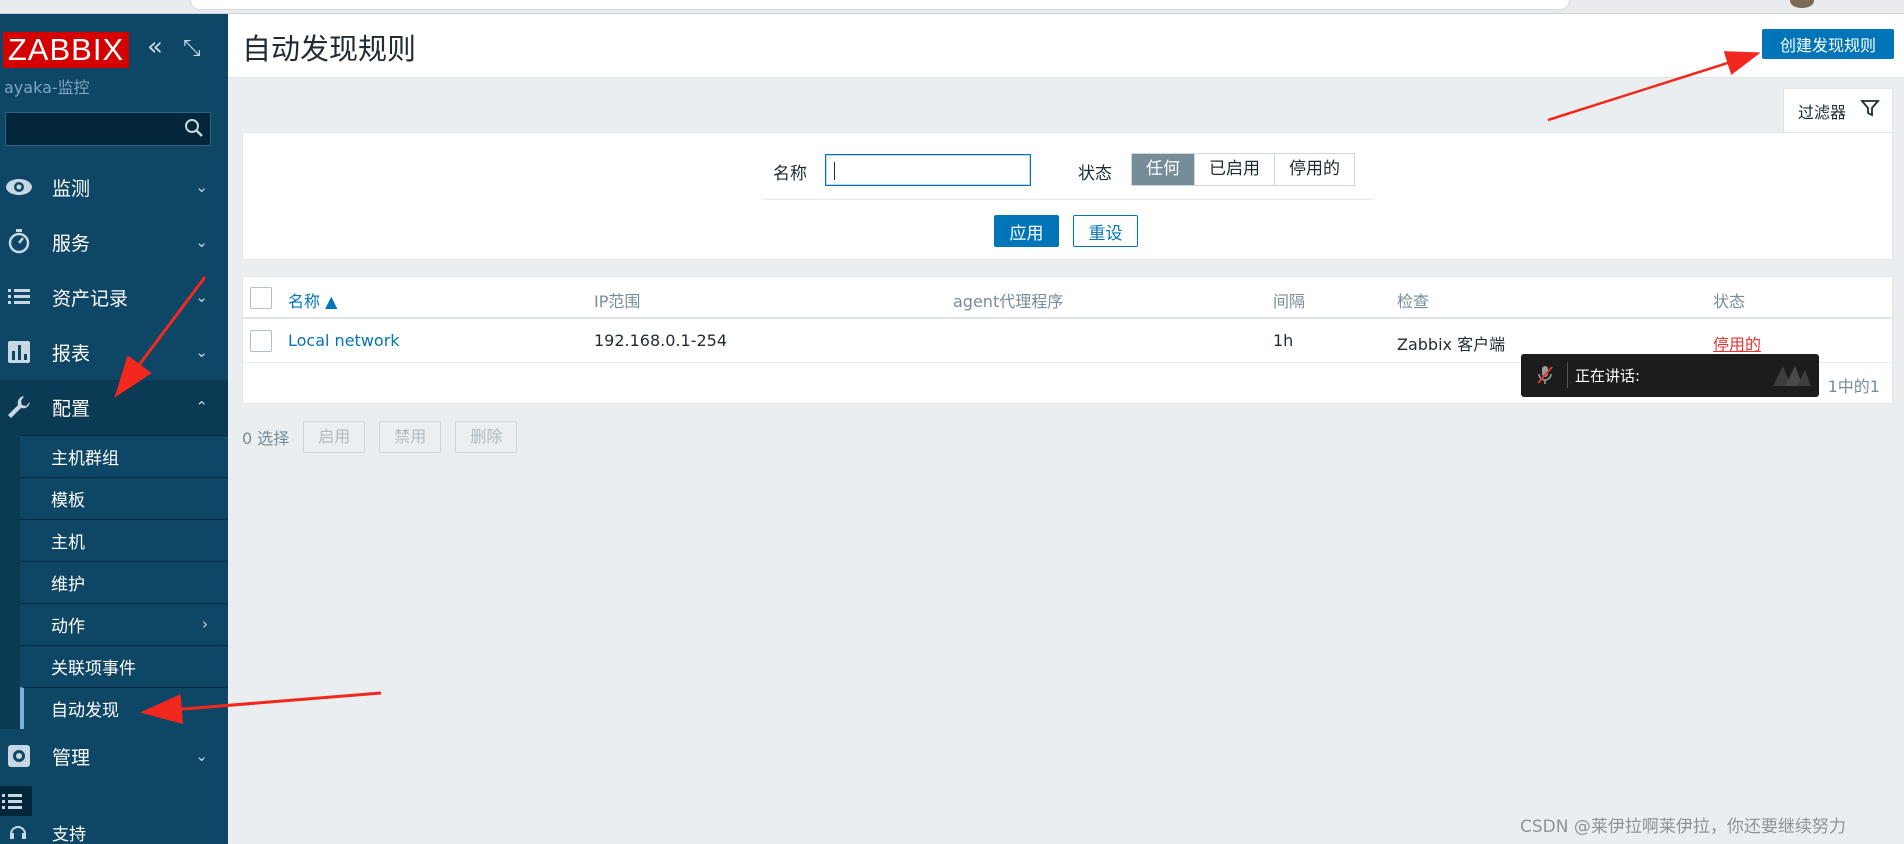 Image resolution: width=1904 pixels, height=844 pixels. I want to click on menu-toggle-icon, so click(16, 801).